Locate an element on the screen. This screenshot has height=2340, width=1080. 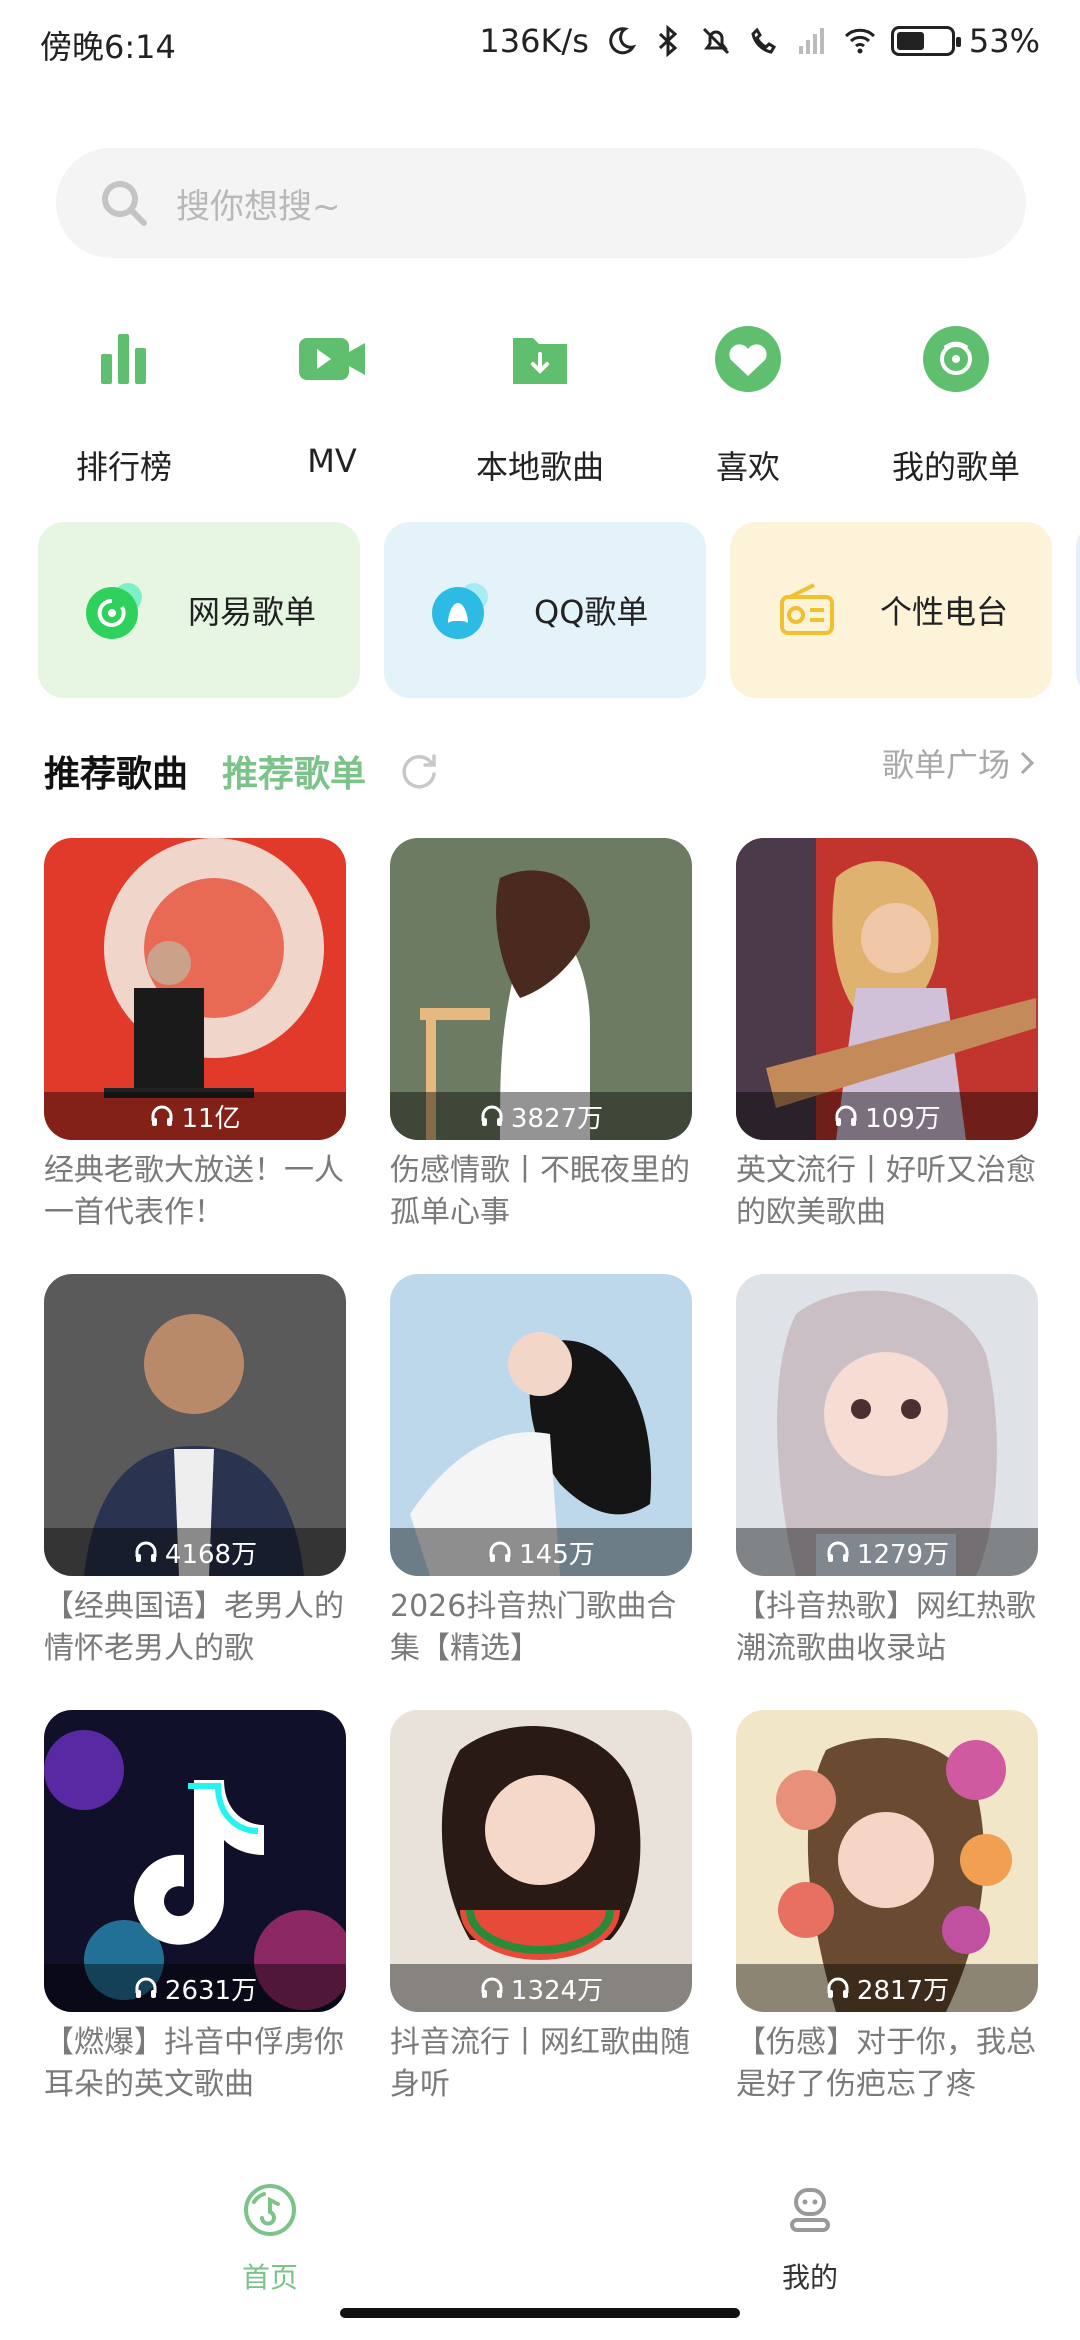
play-count: 4168万 is located at coordinates (195, 1552).